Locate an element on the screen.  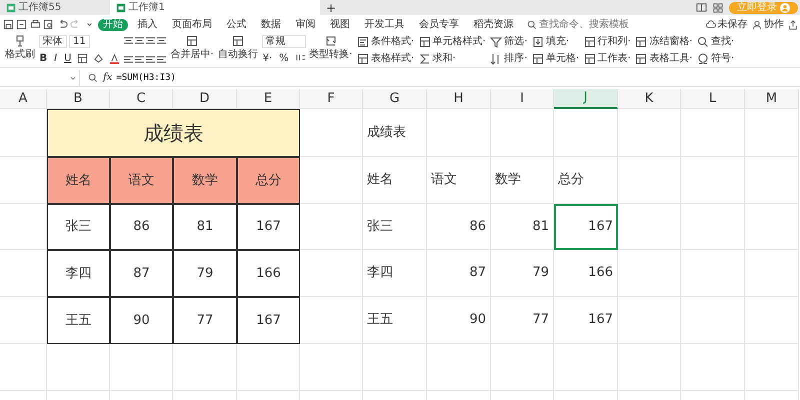
ribbon-button: 查找· is located at coordinates (716, 41).